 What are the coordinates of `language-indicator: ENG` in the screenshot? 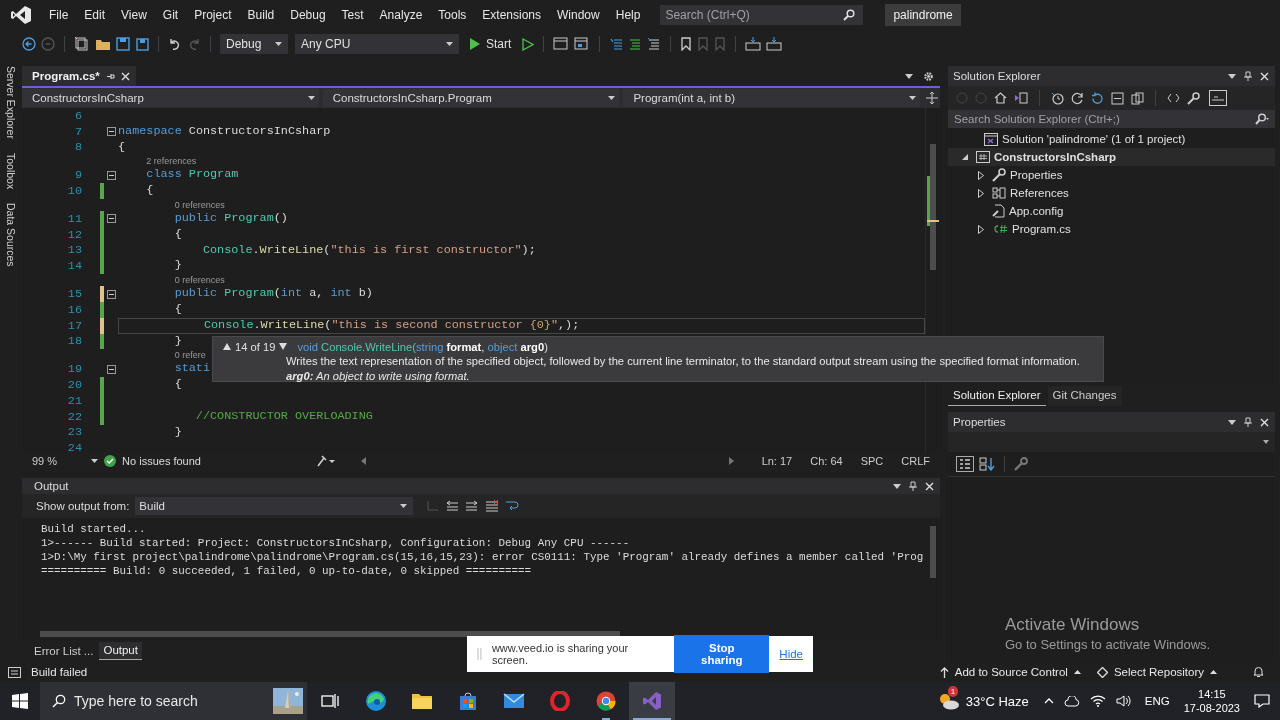 It's located at (1157, 701).